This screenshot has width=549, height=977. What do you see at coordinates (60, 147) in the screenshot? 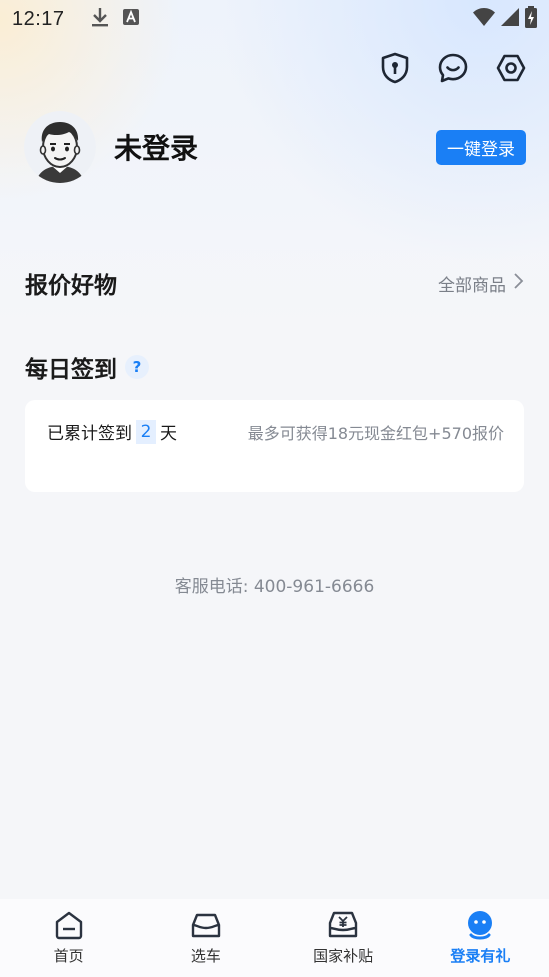
I see `avatar` at bounding box center [60, 147].